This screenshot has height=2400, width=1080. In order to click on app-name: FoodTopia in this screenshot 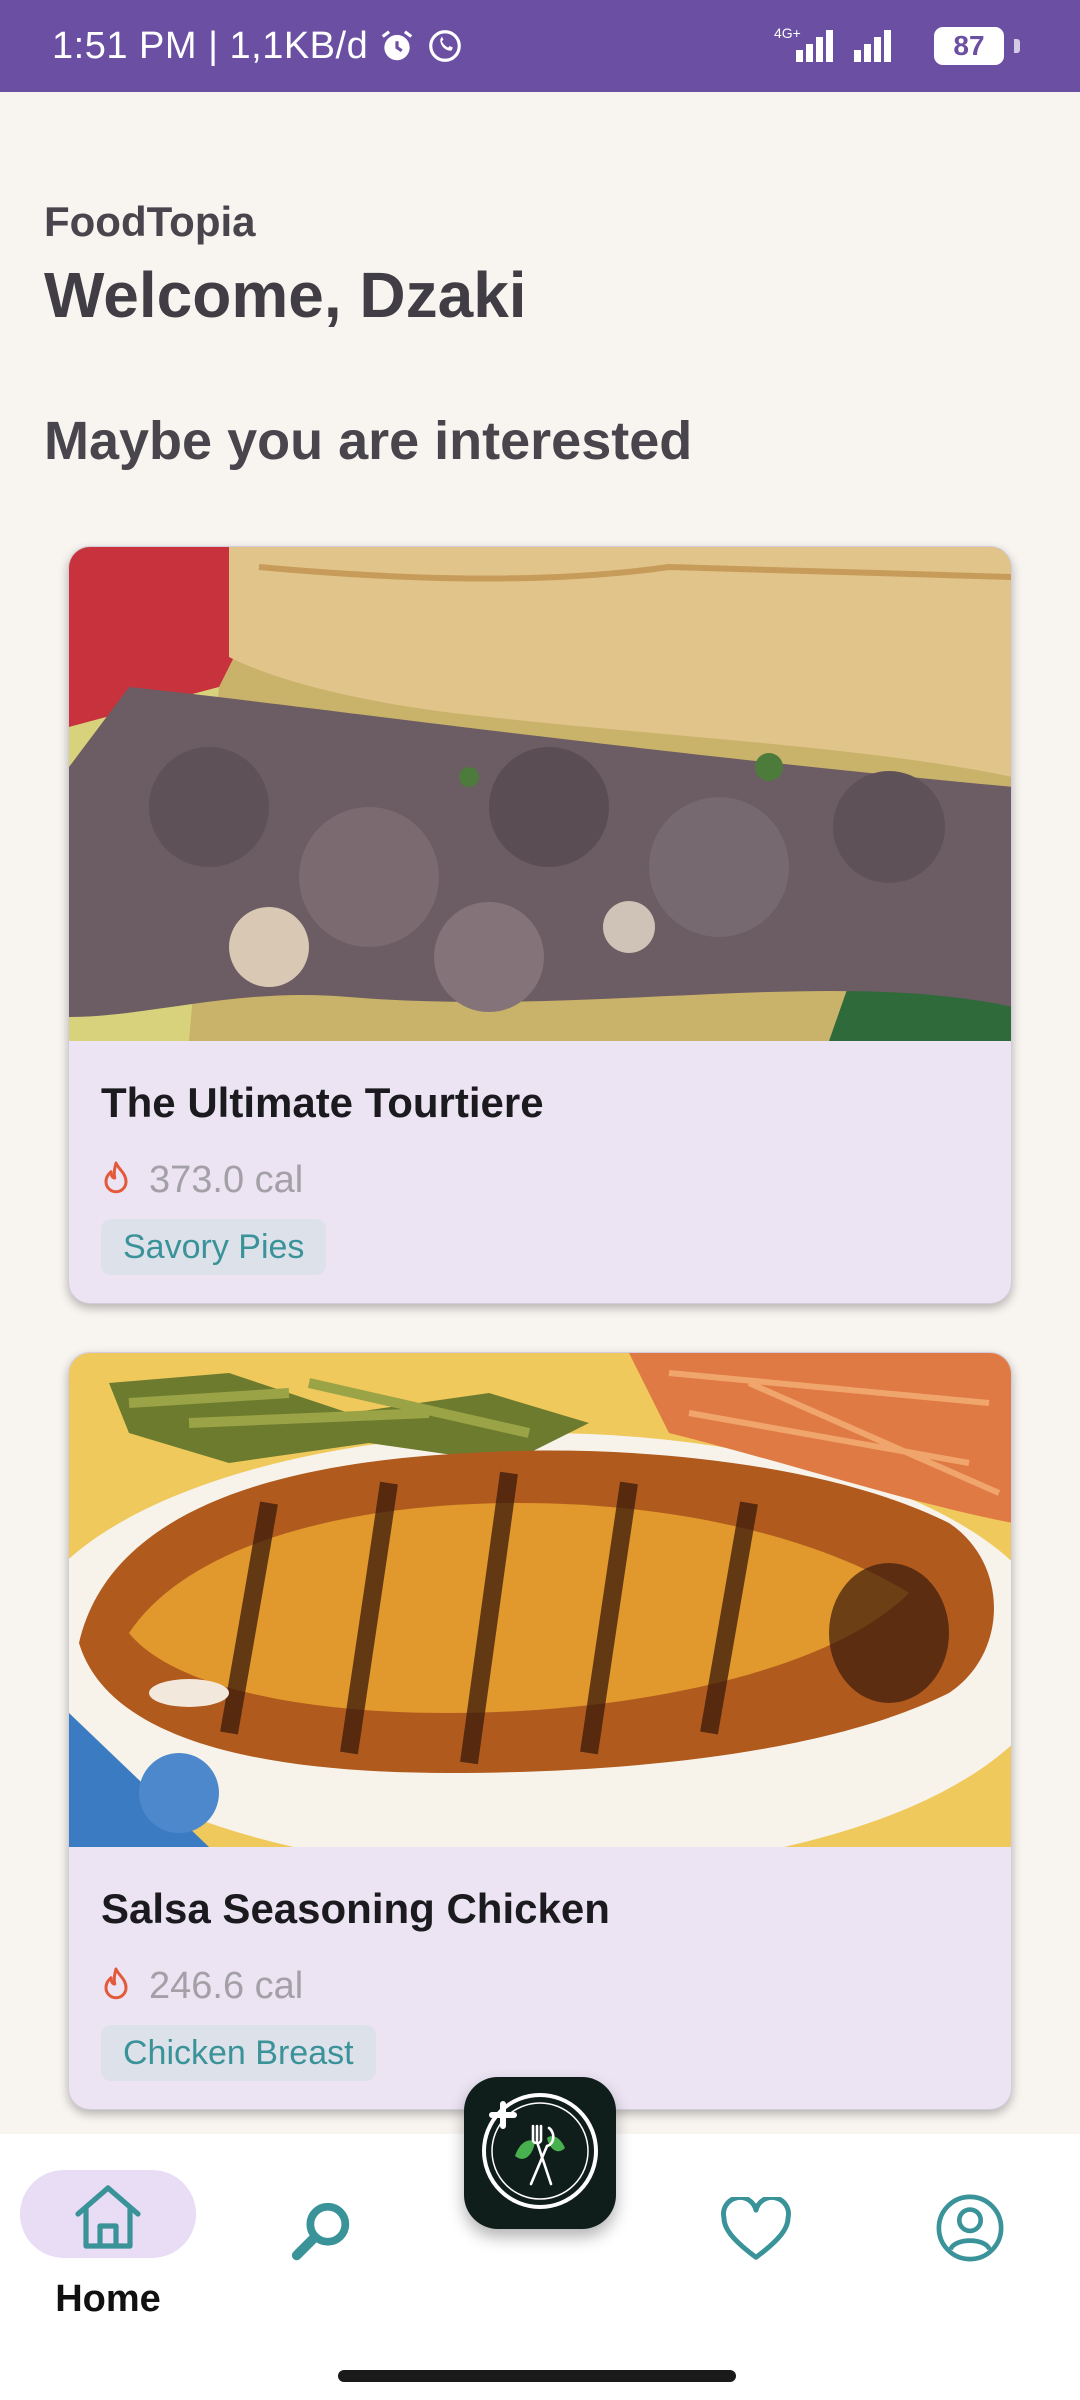, I will do `click(150, 221)`.